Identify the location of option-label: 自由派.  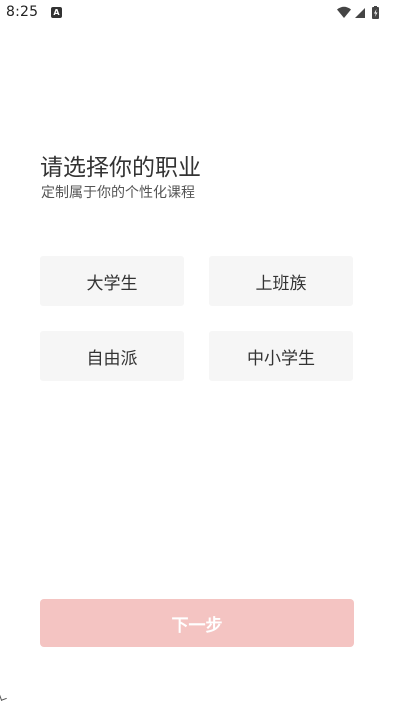
(112, 358).